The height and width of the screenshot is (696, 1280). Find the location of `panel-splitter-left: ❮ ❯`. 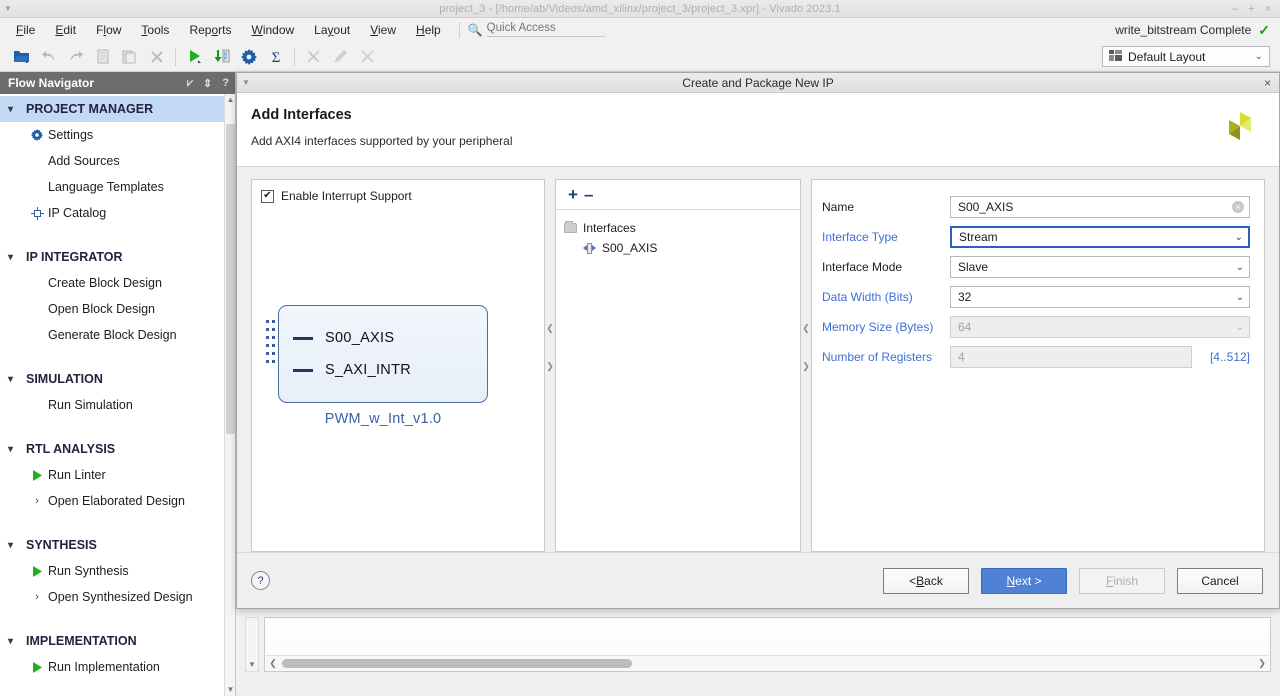

panel-splitter-left: ❮ ❯ is located at coordinates (550, 365).